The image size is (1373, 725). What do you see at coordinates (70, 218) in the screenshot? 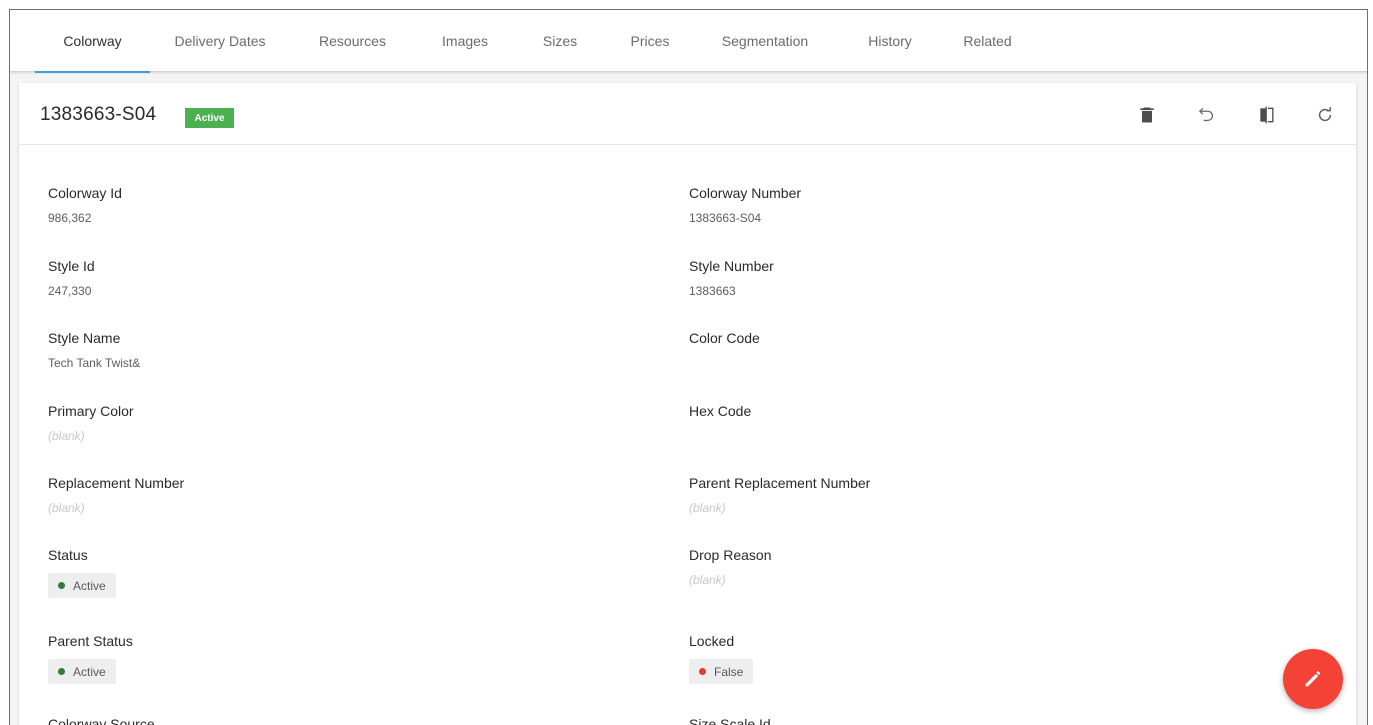
I see `field-value: 986,362` at bounding box center [70, 218].